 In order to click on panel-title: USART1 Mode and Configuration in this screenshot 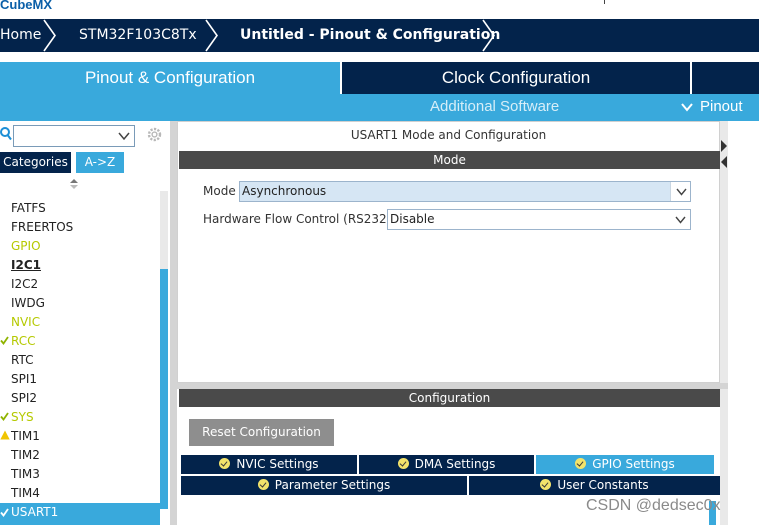, I will do `click(448, 135)`.